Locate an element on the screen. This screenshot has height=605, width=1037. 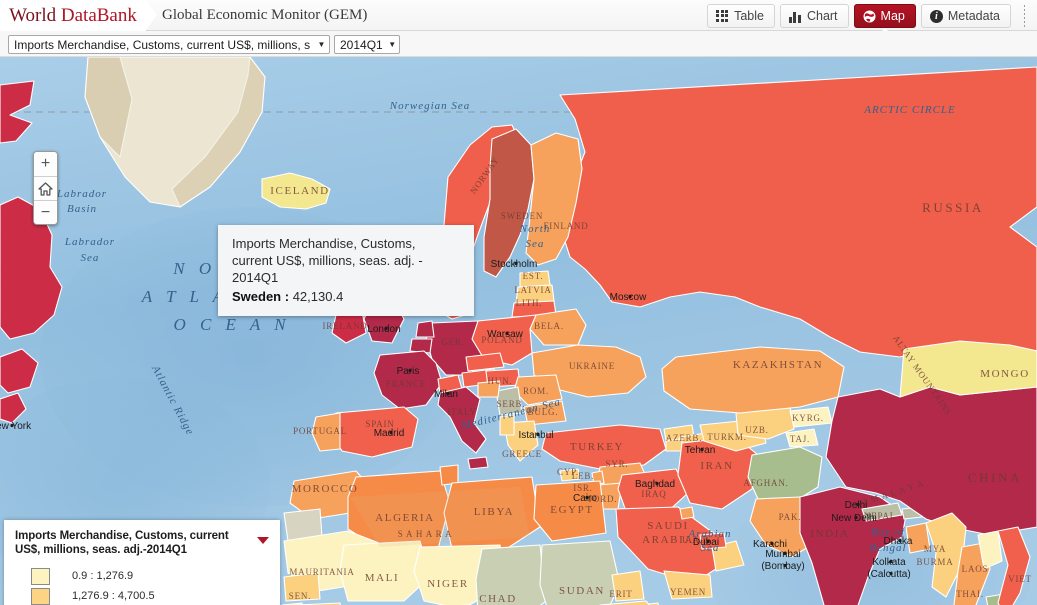
country-armenia is located at coordinates (674, 445).